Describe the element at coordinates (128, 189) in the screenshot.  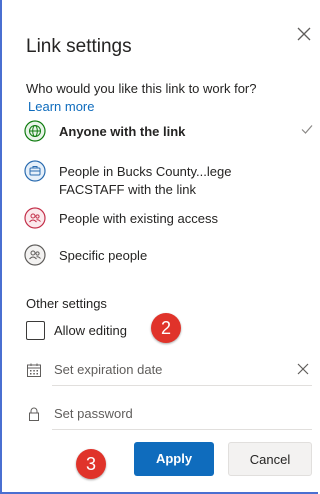
I see `share-option-label-line2: FACSTAFF with the link` at that location.